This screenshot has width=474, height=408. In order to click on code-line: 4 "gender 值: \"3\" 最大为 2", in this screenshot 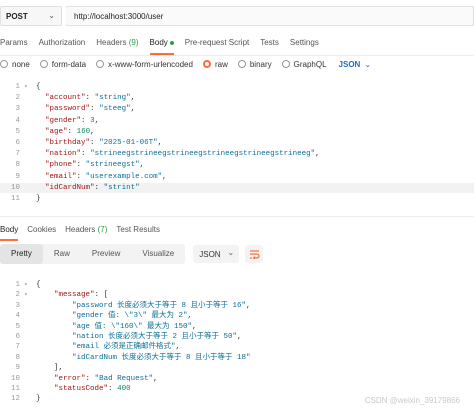, I will do `click(237, 316)`.